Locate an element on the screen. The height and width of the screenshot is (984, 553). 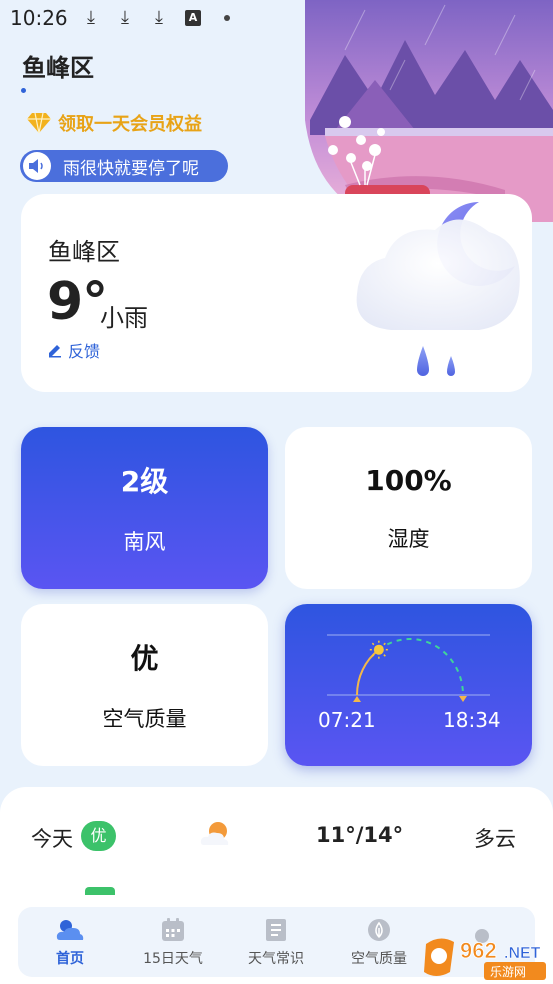
air-quality-value: 优 is located at coordinates (144, 658).